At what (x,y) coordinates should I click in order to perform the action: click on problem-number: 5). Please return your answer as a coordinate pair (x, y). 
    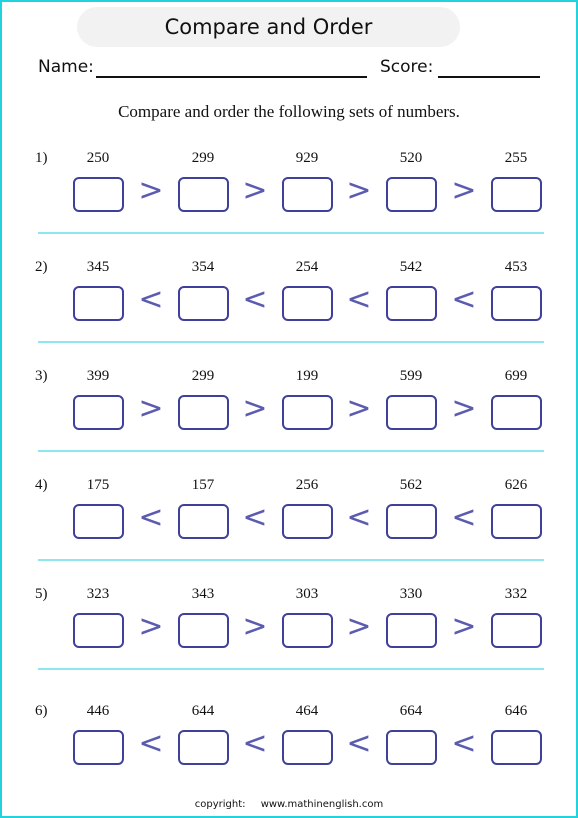
    Looking at the image, I should click on (41, 594).